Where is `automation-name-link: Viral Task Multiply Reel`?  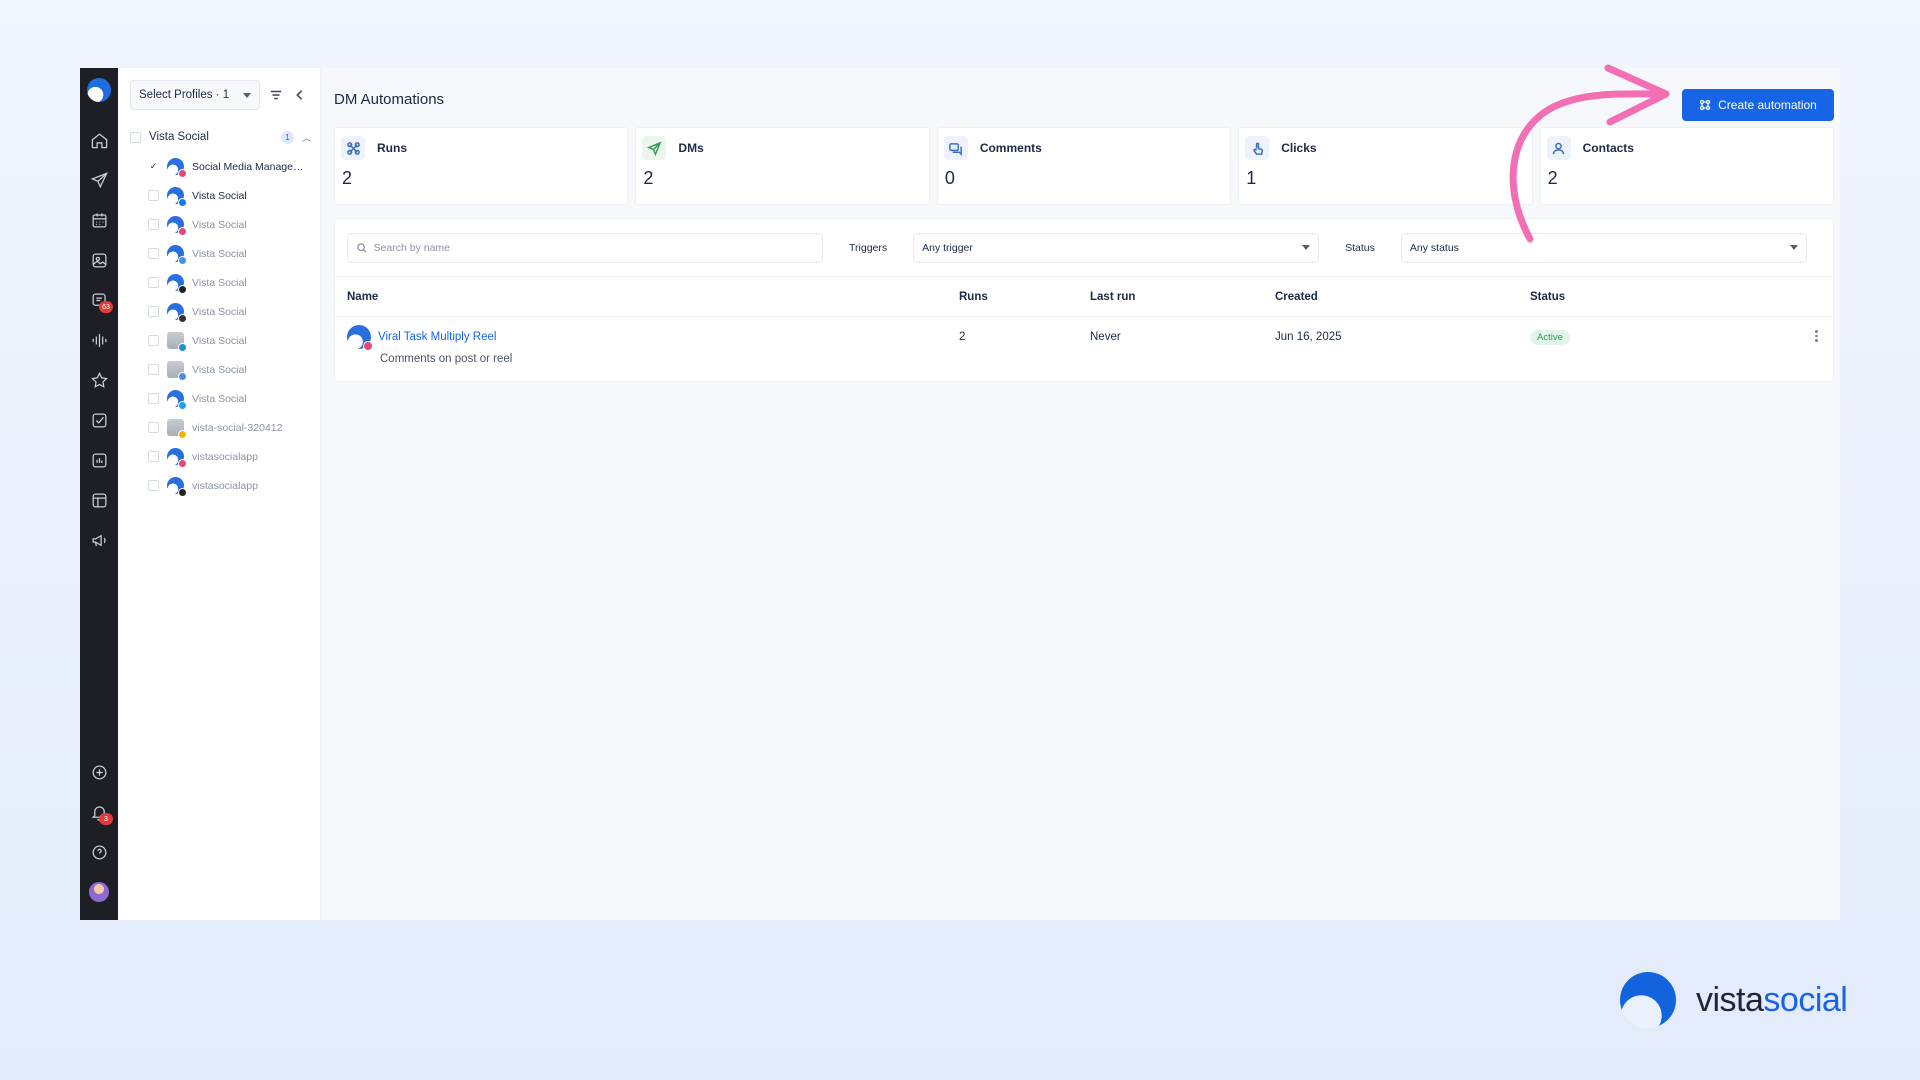 automation-name-link: Viral Task Multiply Reel is located at coordinates (437, 337).